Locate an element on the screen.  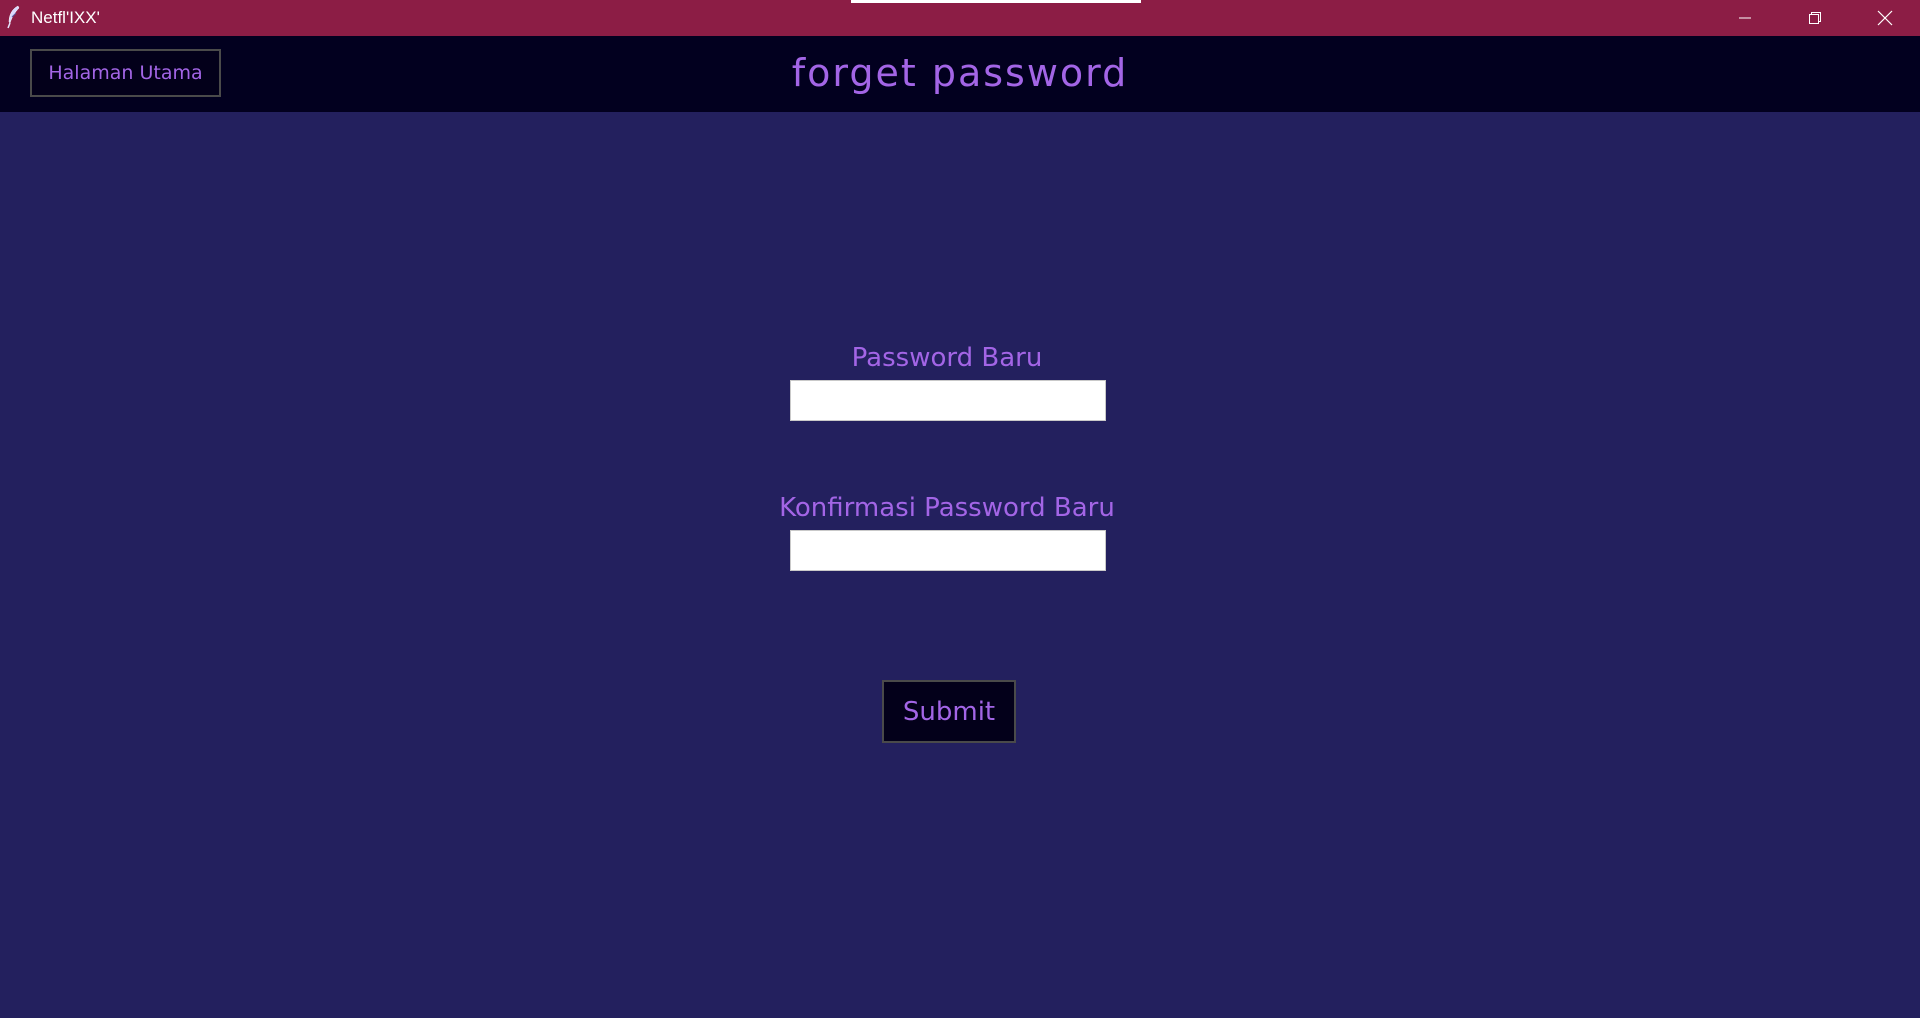
close-button is located at coordinates (1885, 18).